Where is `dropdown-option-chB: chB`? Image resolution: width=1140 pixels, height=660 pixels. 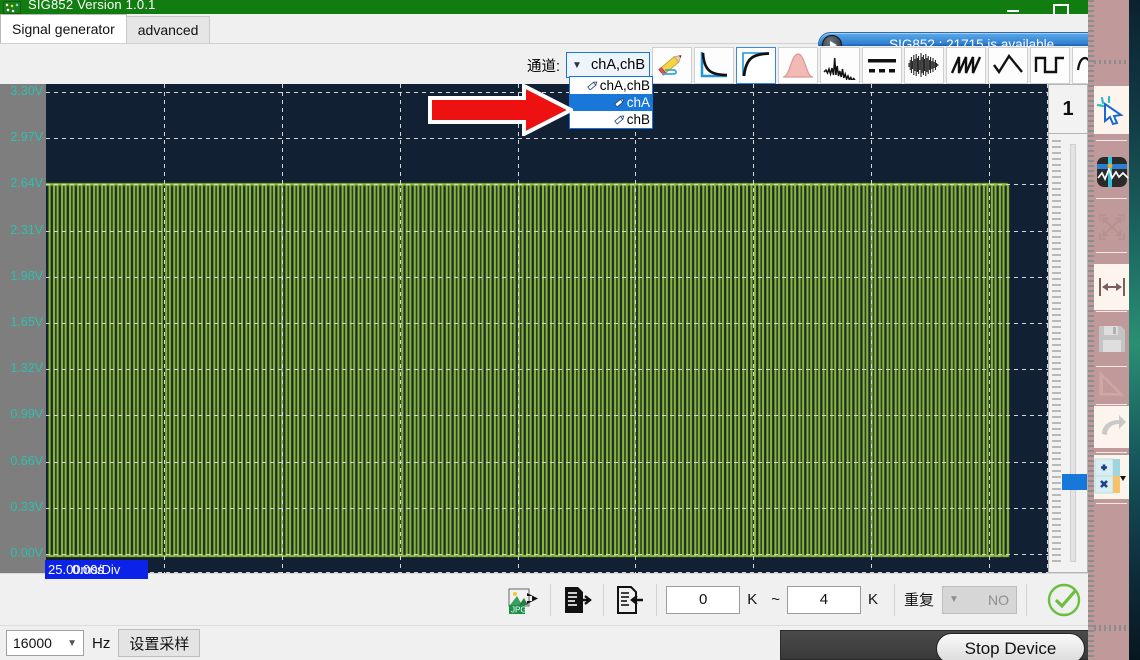 dropdown-option-chB: chB is located at coordinates (611, 119).